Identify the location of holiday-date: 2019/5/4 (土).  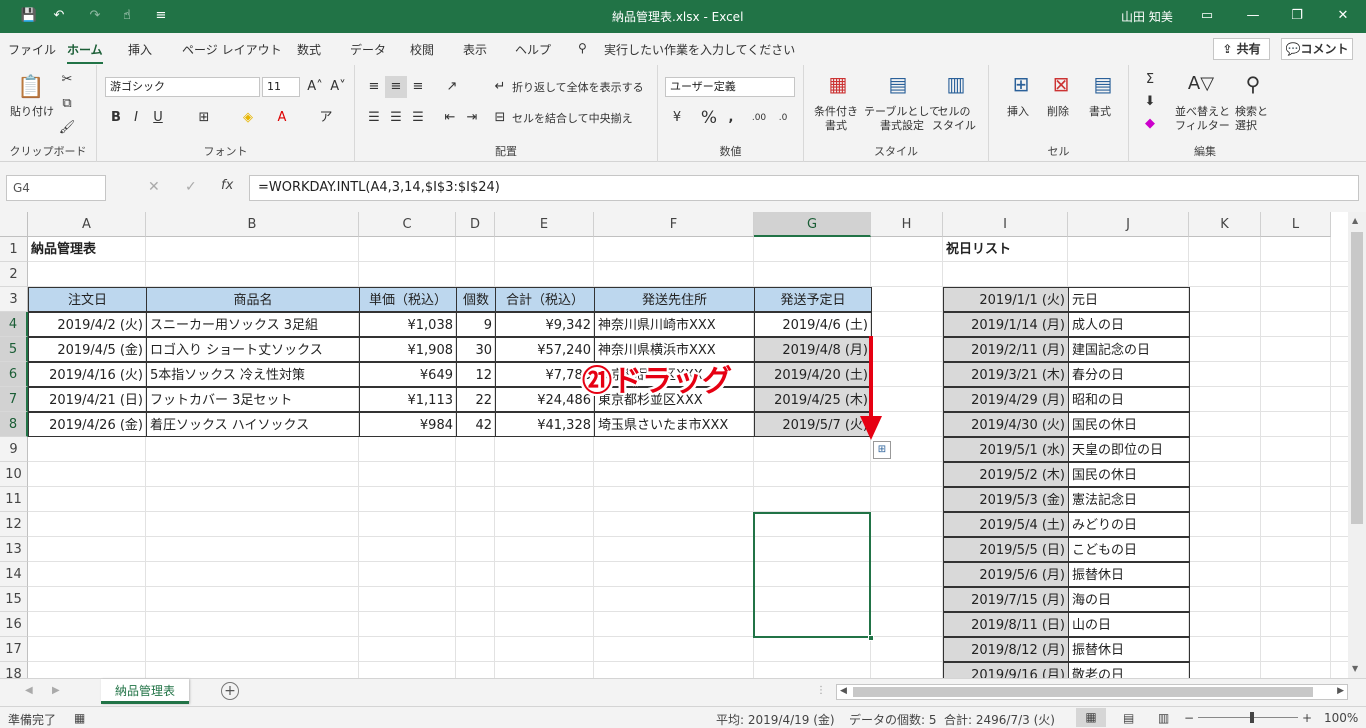
(1006, 524).